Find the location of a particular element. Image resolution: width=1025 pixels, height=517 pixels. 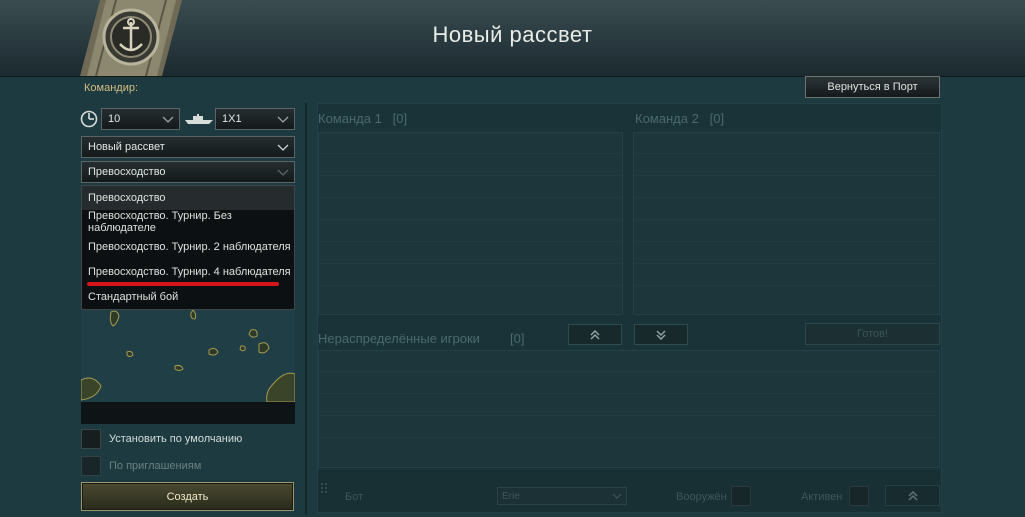

map-islands-icon is located at coordinates (188, 356).